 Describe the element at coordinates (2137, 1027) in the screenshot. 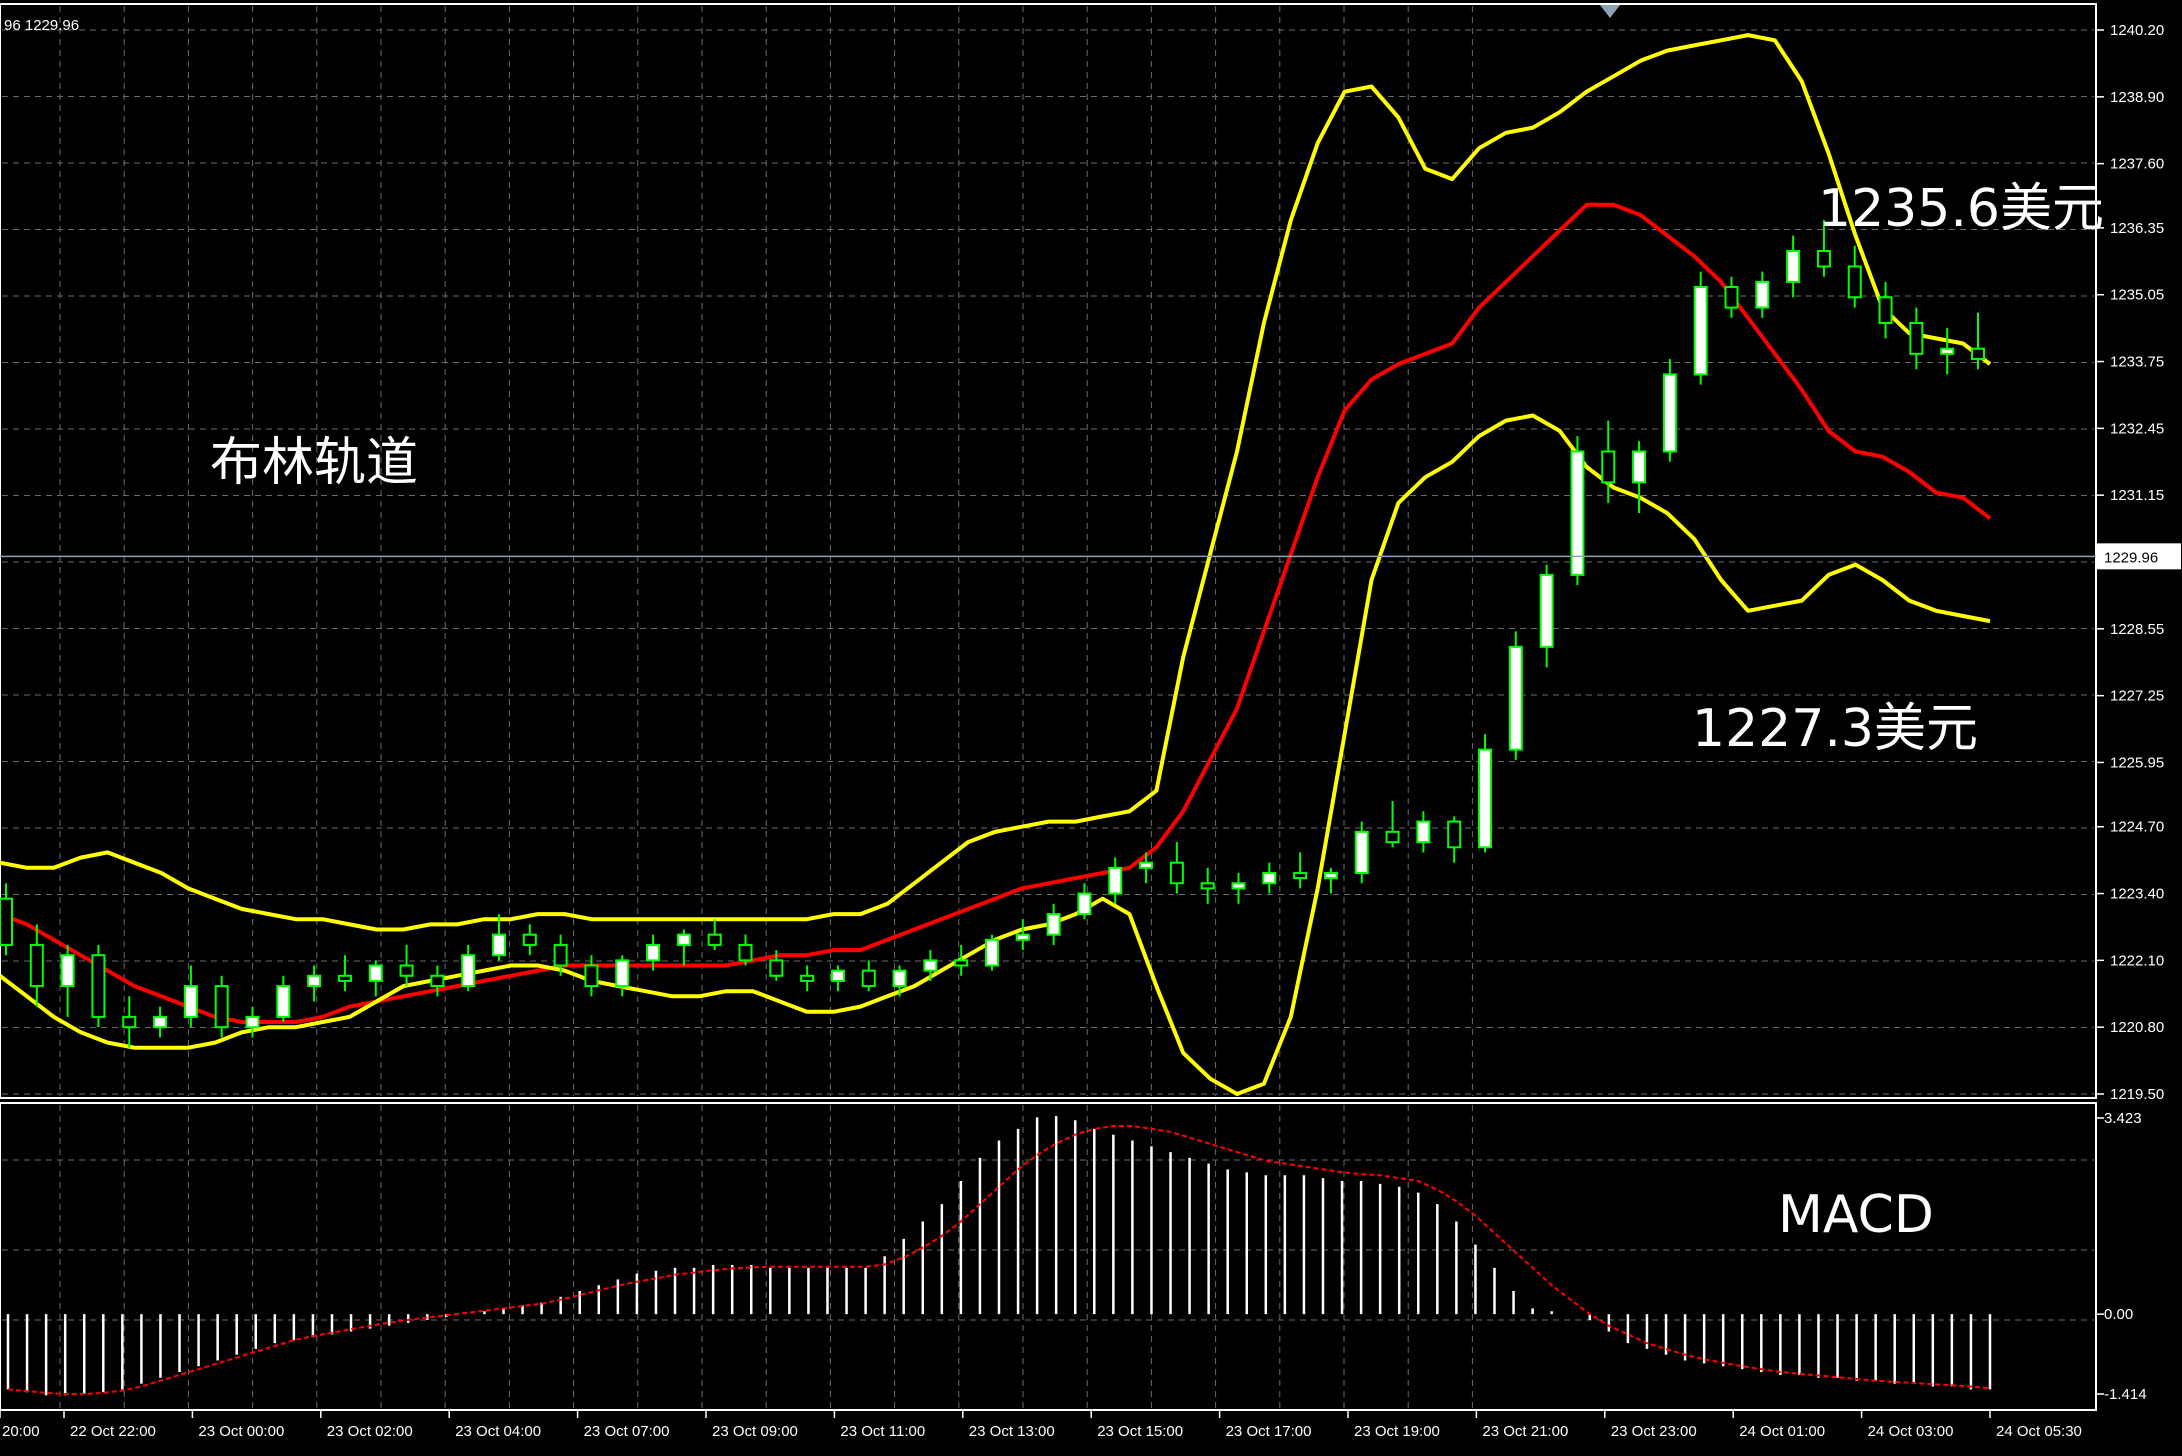

I see `y-tick-label: 1220.80` at that location.